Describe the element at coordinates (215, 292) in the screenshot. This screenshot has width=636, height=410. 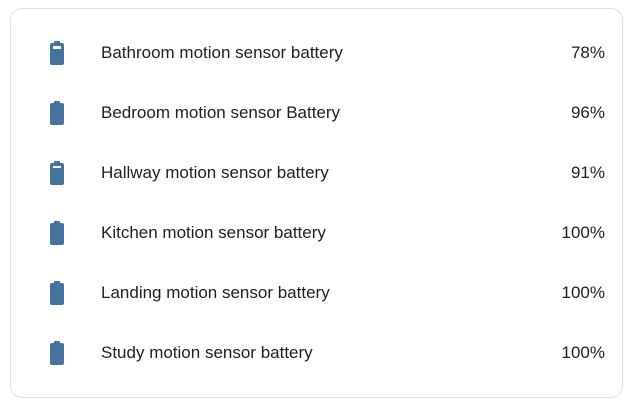
I see `entity-name: Landing motion sensor battery` at that location.